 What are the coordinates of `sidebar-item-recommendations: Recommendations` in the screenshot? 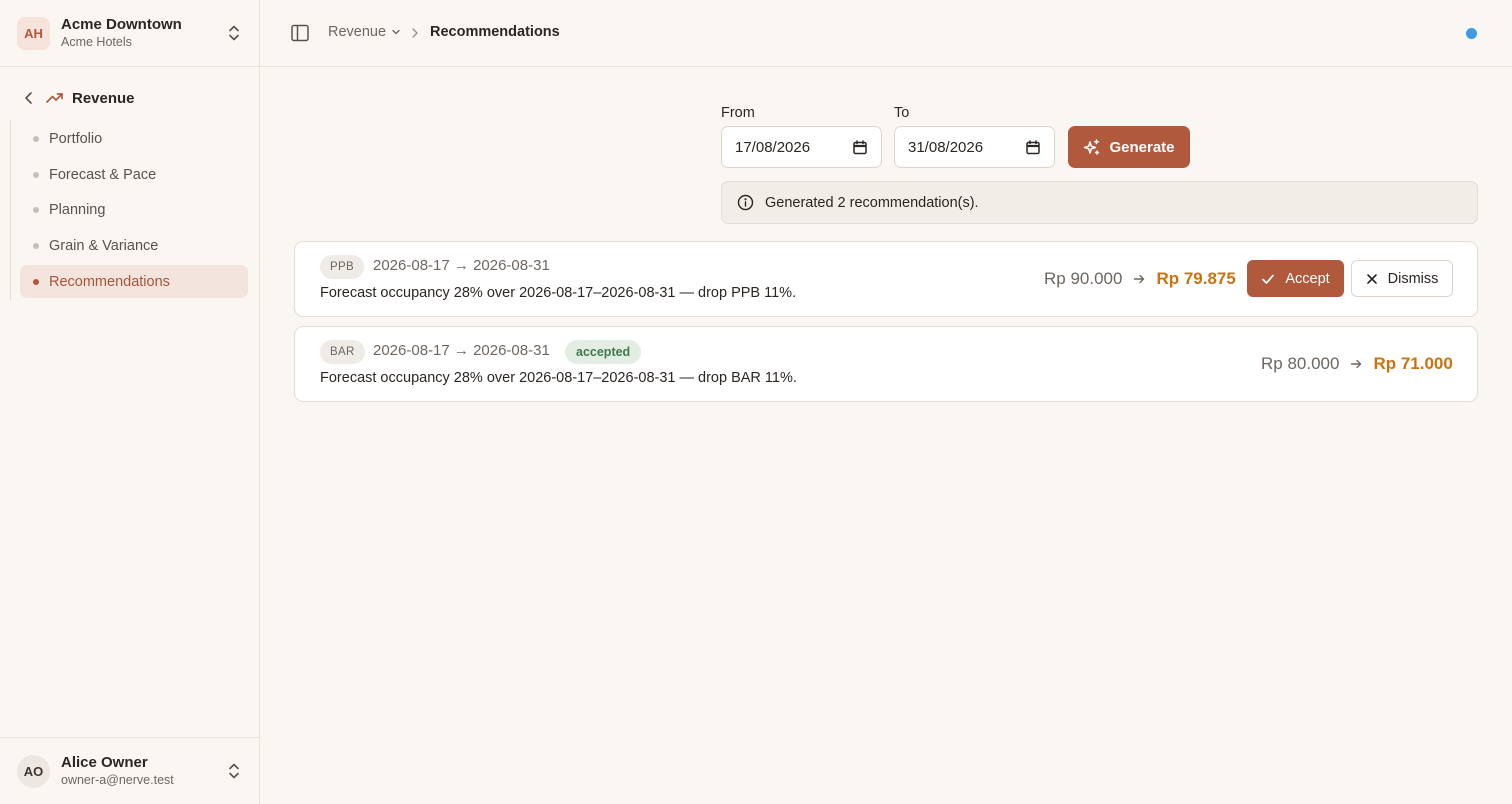 It's located at (134, 281).